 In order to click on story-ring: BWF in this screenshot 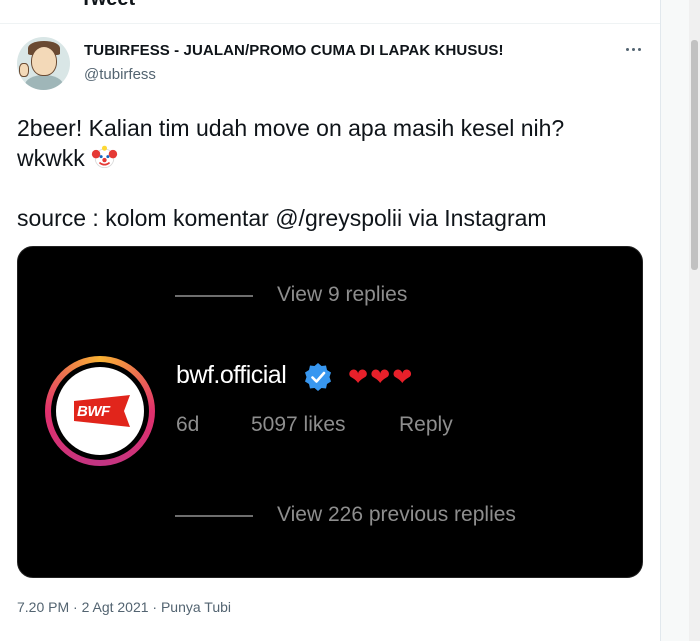, I will do `click(100, 411)`.